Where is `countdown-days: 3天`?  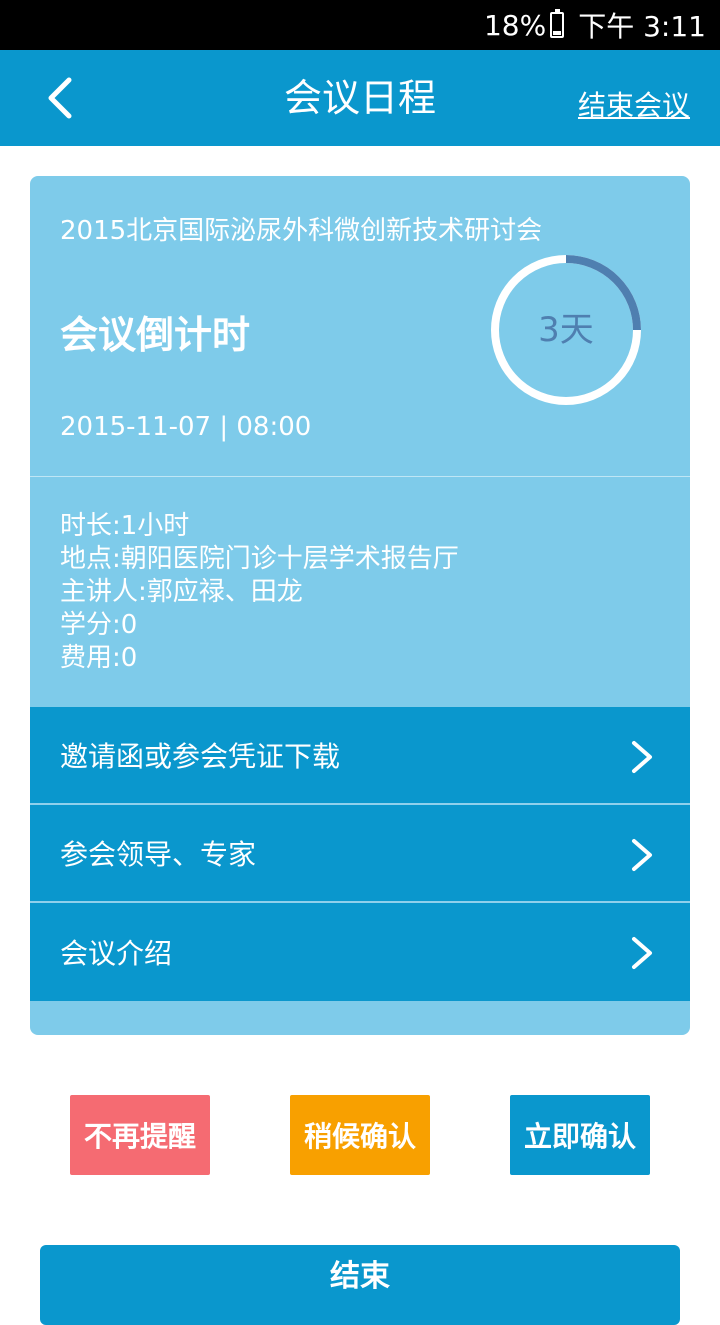 countdown-days: 3天 is located at coordinates (566, 330).